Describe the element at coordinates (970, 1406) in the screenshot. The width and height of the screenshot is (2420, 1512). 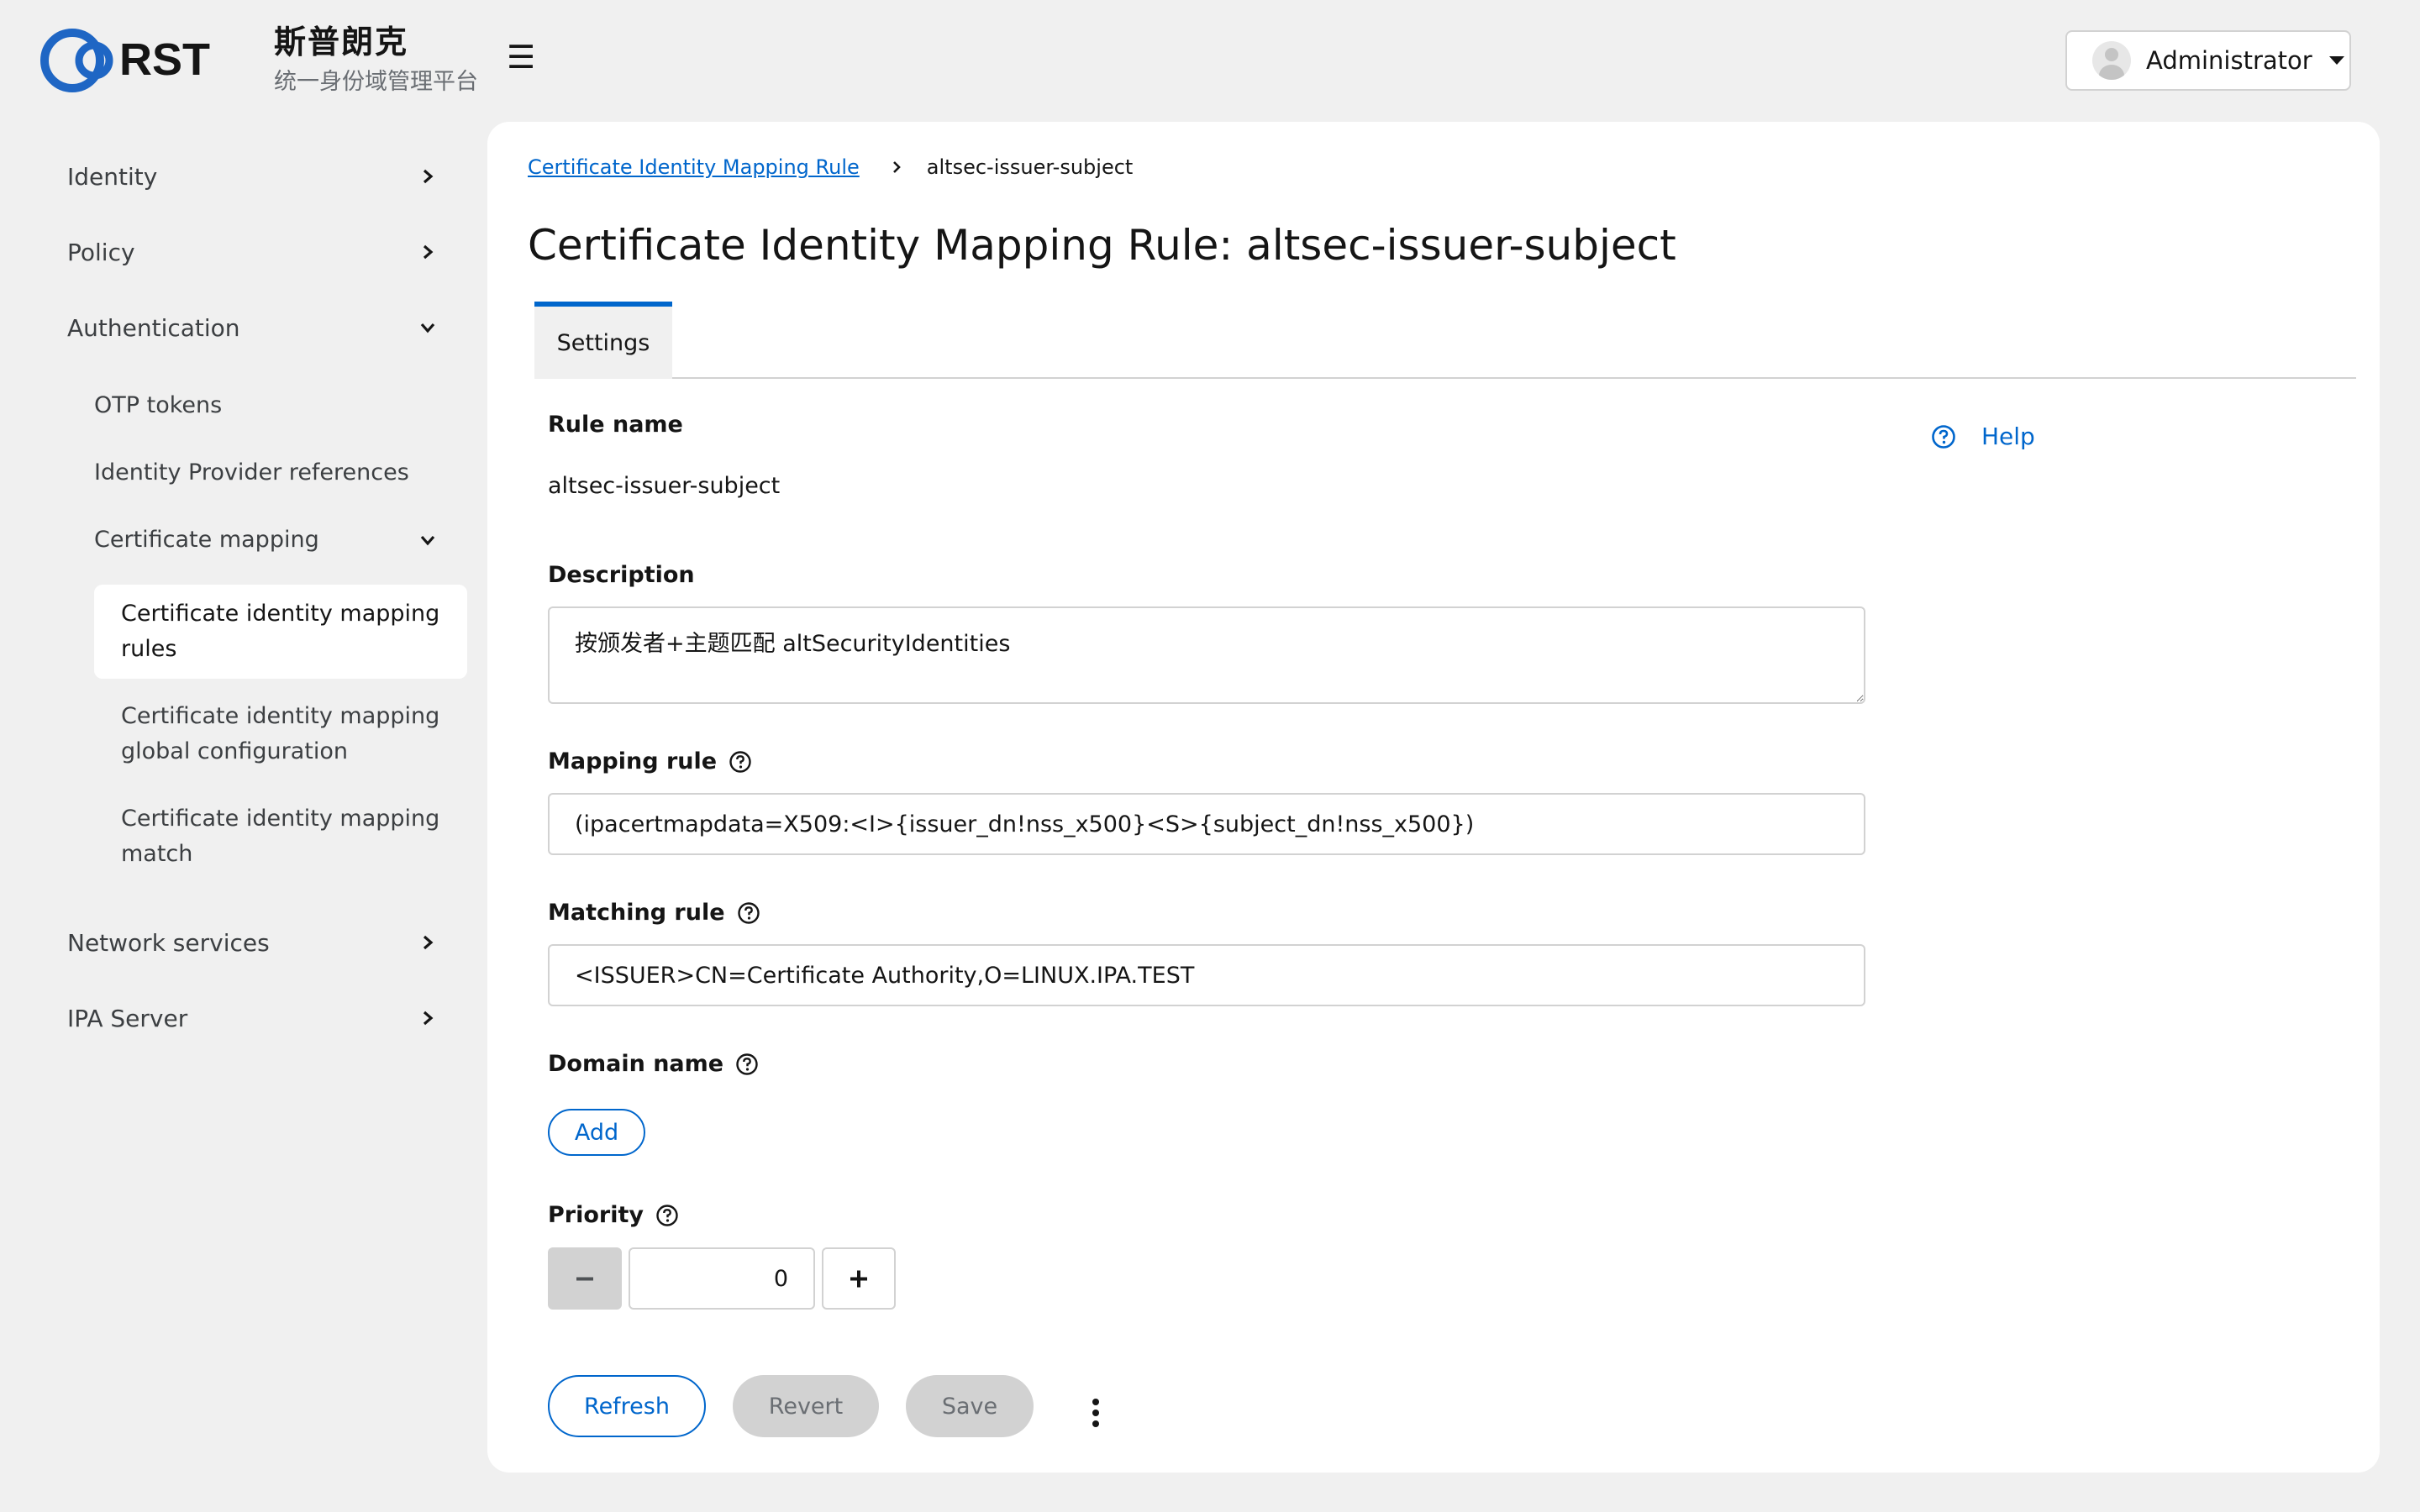
I see `save-button: Save` at that location.